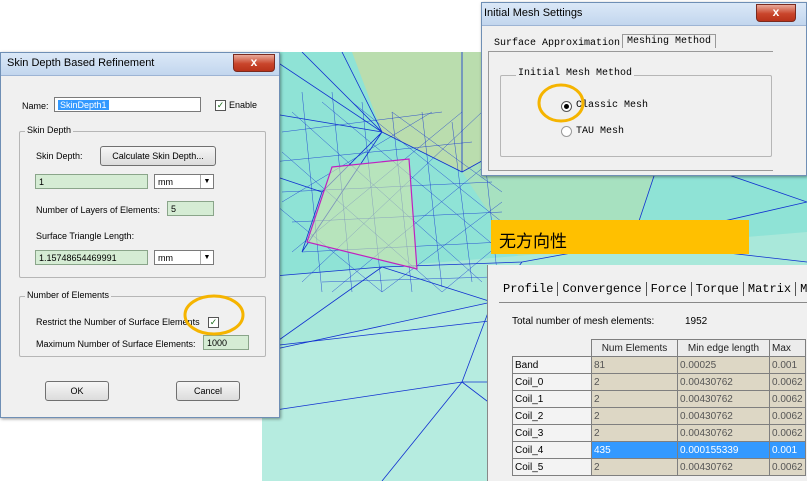 The image size is (807, 481). What do you see at coordinates (529, 289) in the screenshot?
I see `tab-profile: Profile` at bounding box center [529, 289].